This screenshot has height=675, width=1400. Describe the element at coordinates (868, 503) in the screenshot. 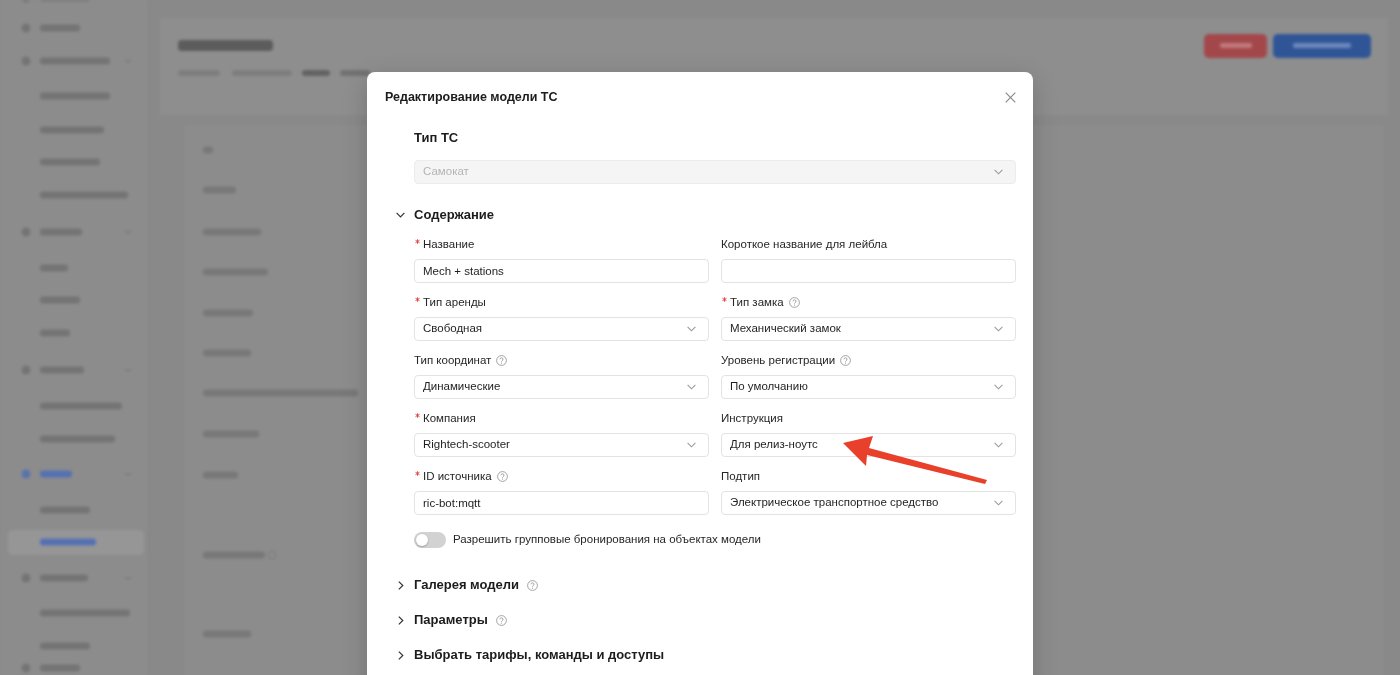

I see `select-field: Электрическое транспортное средство` at that location.